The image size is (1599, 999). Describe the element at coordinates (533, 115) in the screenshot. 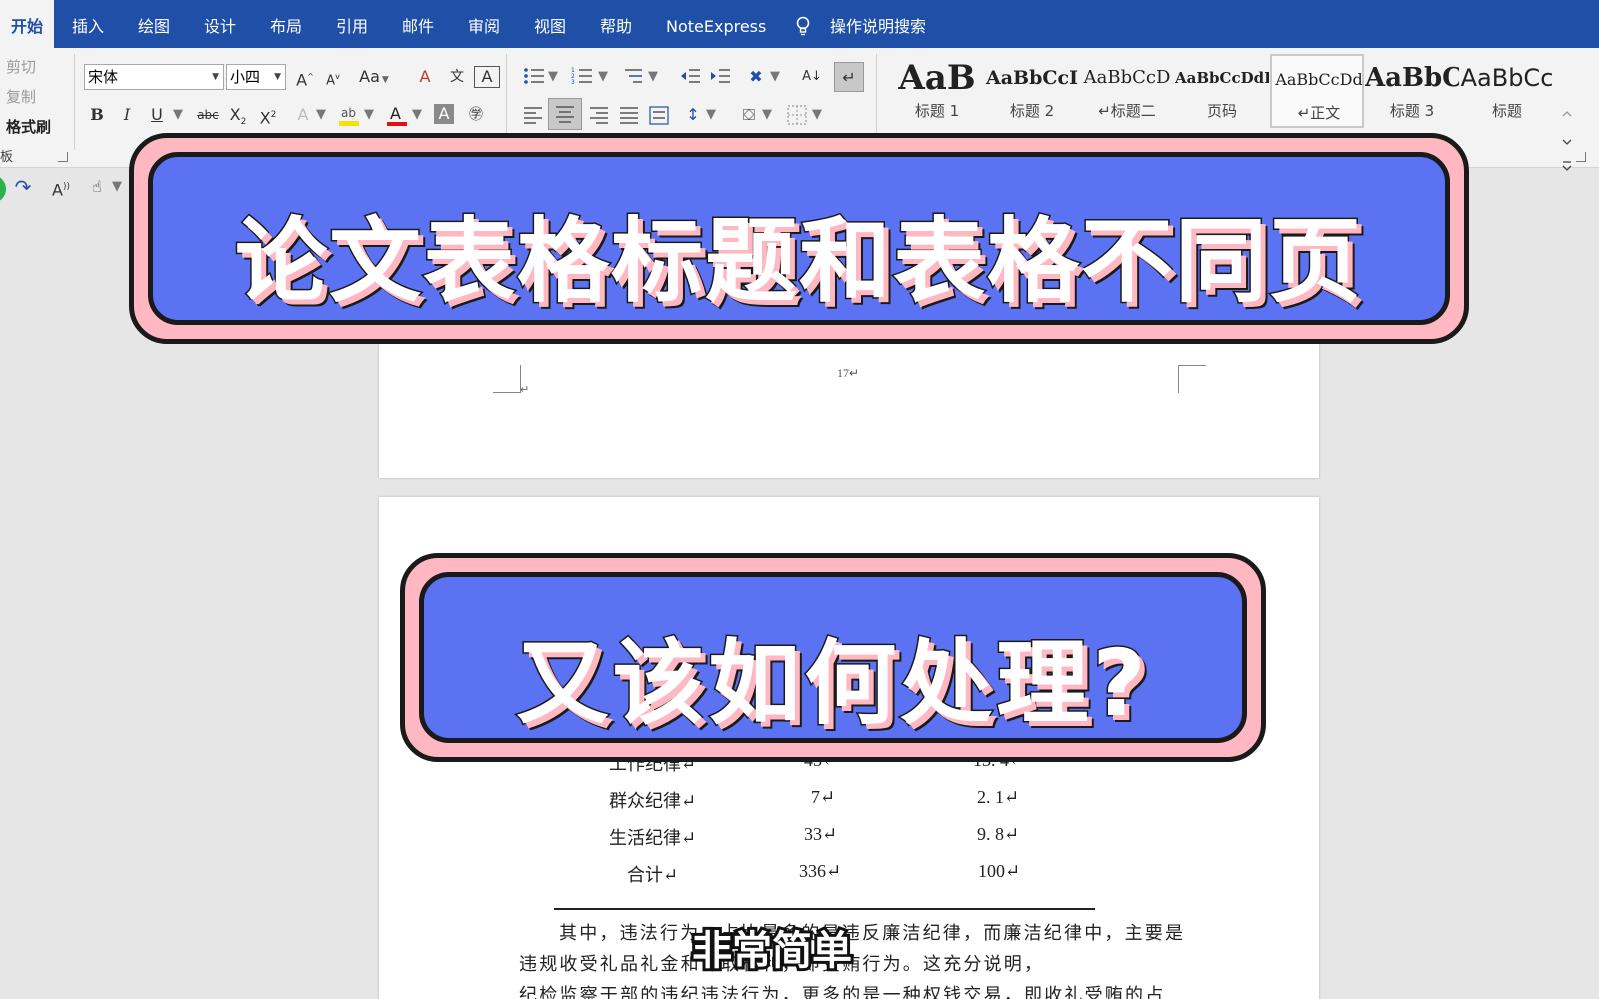

I see `align-left-icon` at that location.